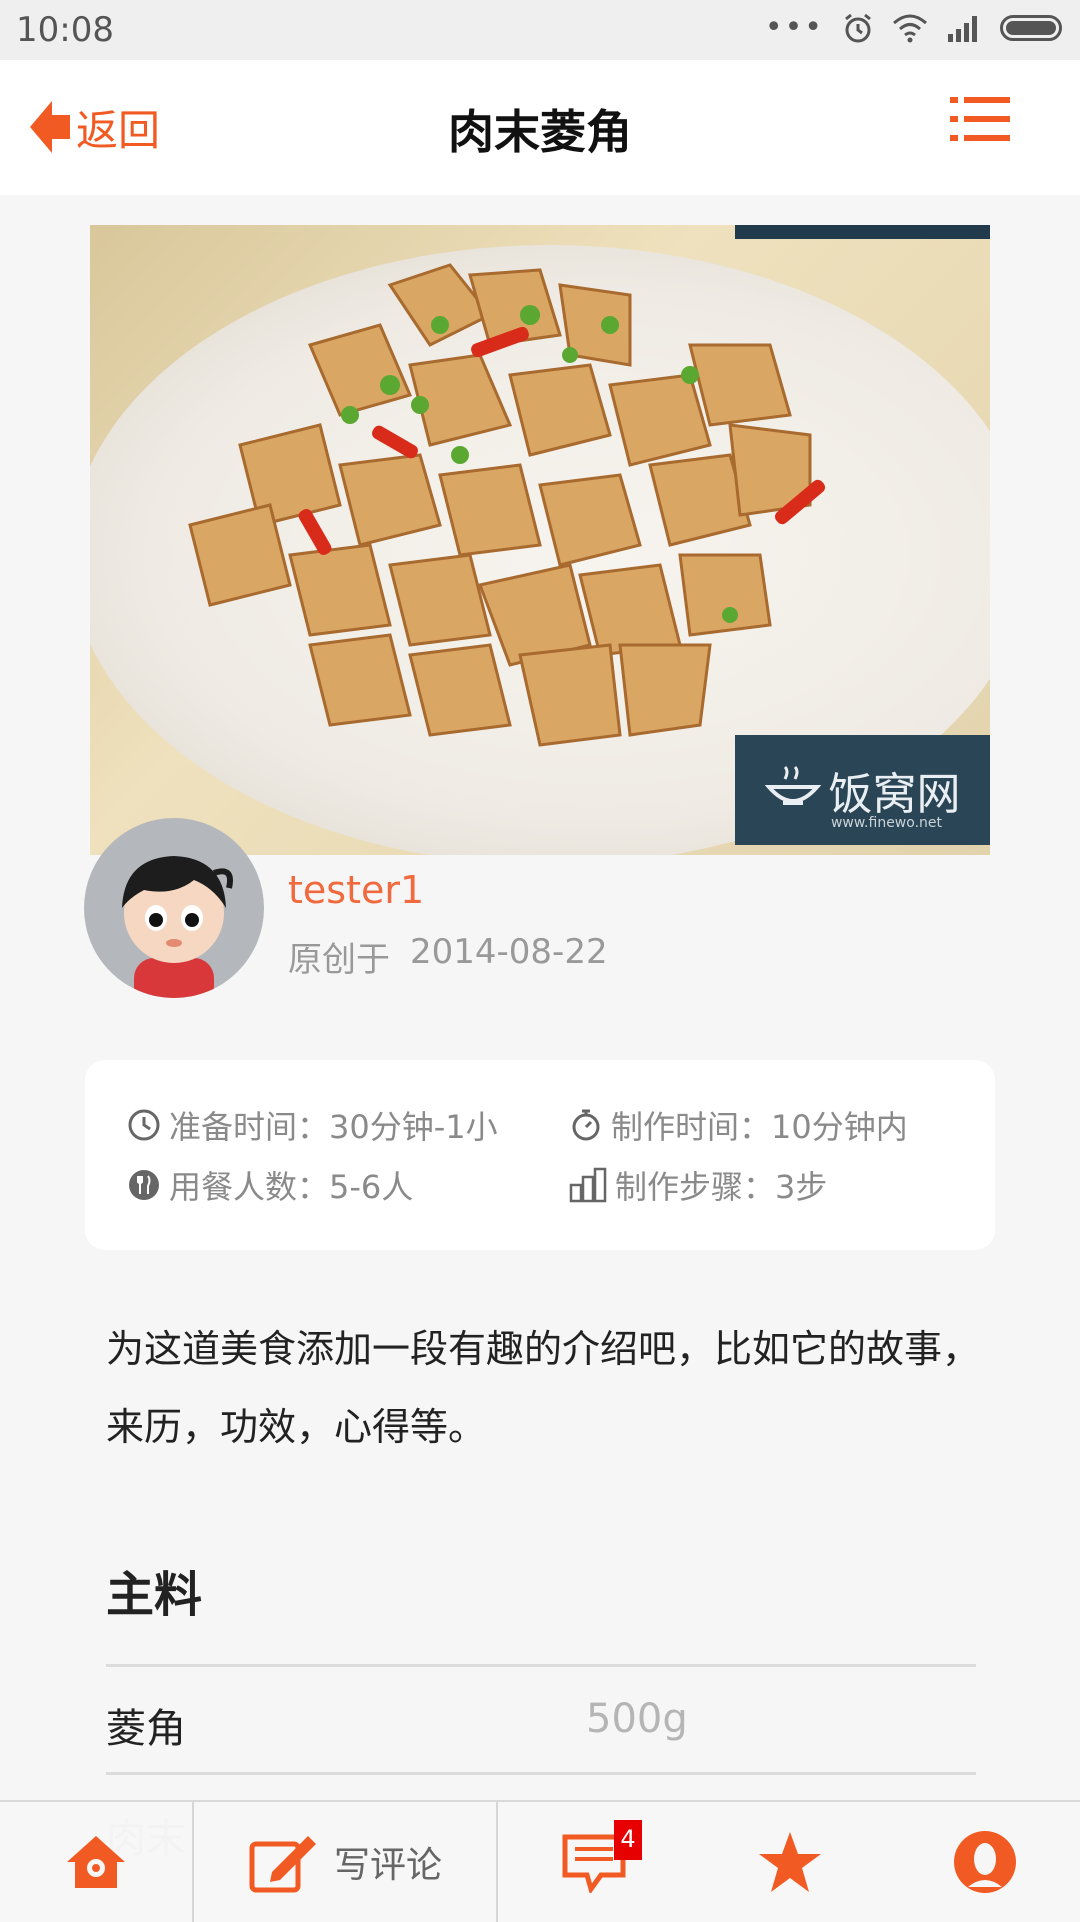  I want to click on edit-icon, so click(282, 1864).